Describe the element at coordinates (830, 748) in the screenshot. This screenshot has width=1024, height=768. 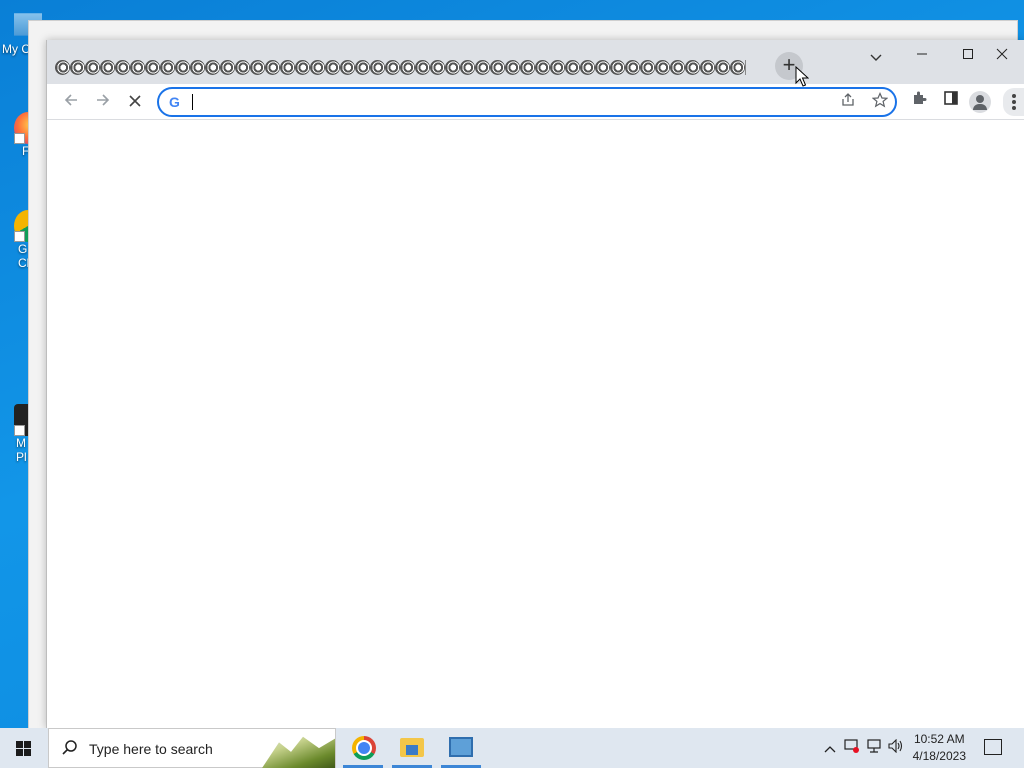
I see `chevron-up-icon` at that location.